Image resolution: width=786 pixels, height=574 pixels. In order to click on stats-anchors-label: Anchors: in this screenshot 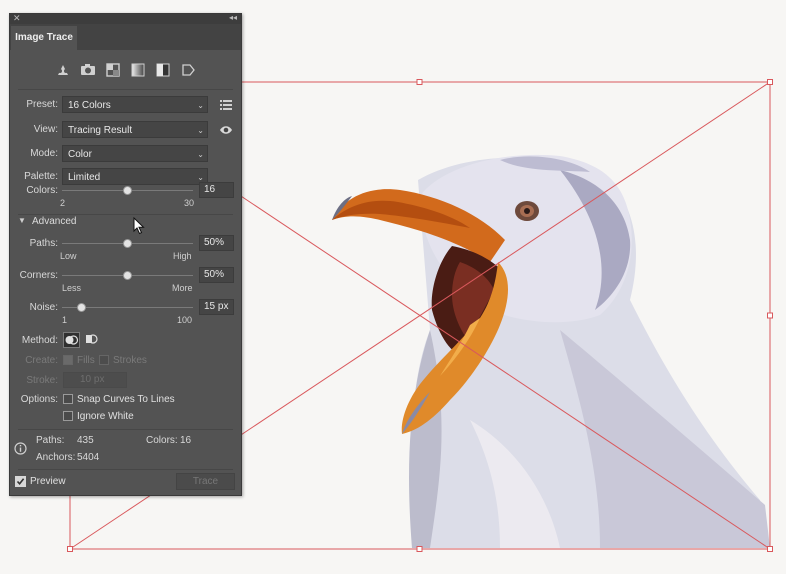, I will do `click(56, 457)`.